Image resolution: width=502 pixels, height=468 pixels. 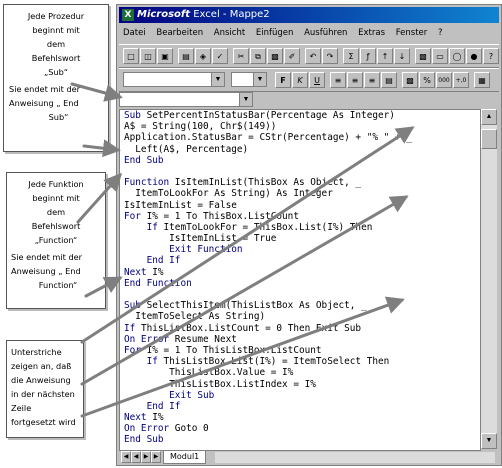 I want to click on arrow-to-end-function, so click(x=103, y=287).